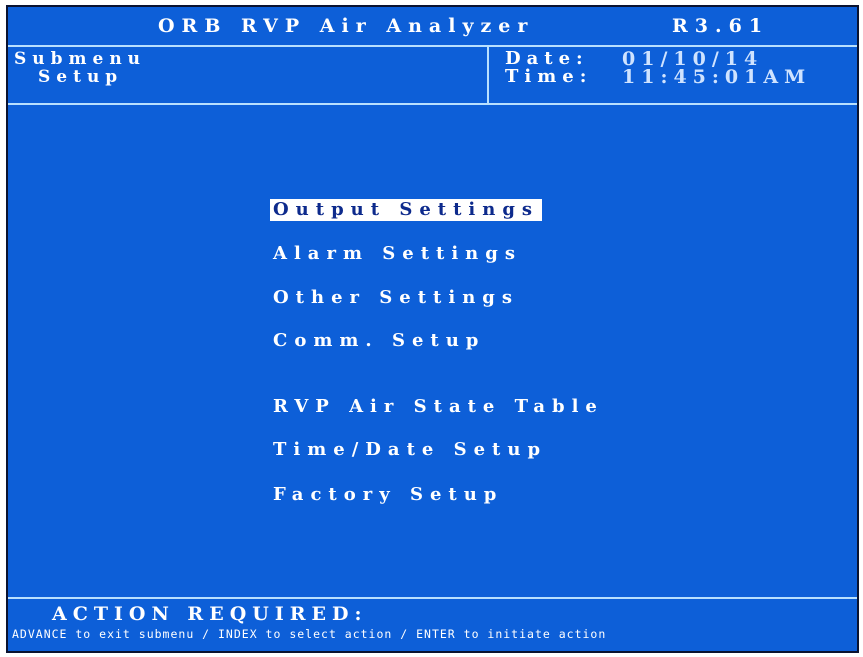 The height and width of the screenshot is (657, 863). I want to click on menu-item-other-settings: Other Settings, so click(396, 298).